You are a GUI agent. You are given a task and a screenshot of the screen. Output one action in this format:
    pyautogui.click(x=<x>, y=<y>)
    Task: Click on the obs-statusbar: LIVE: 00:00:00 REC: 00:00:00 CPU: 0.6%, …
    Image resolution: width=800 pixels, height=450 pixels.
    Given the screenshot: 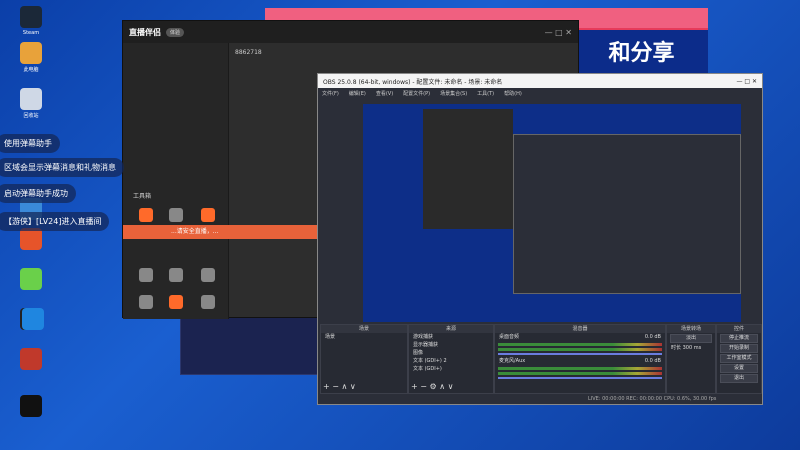 What is the action you would take?
    pyautogui.click(x=540, y=399)
    